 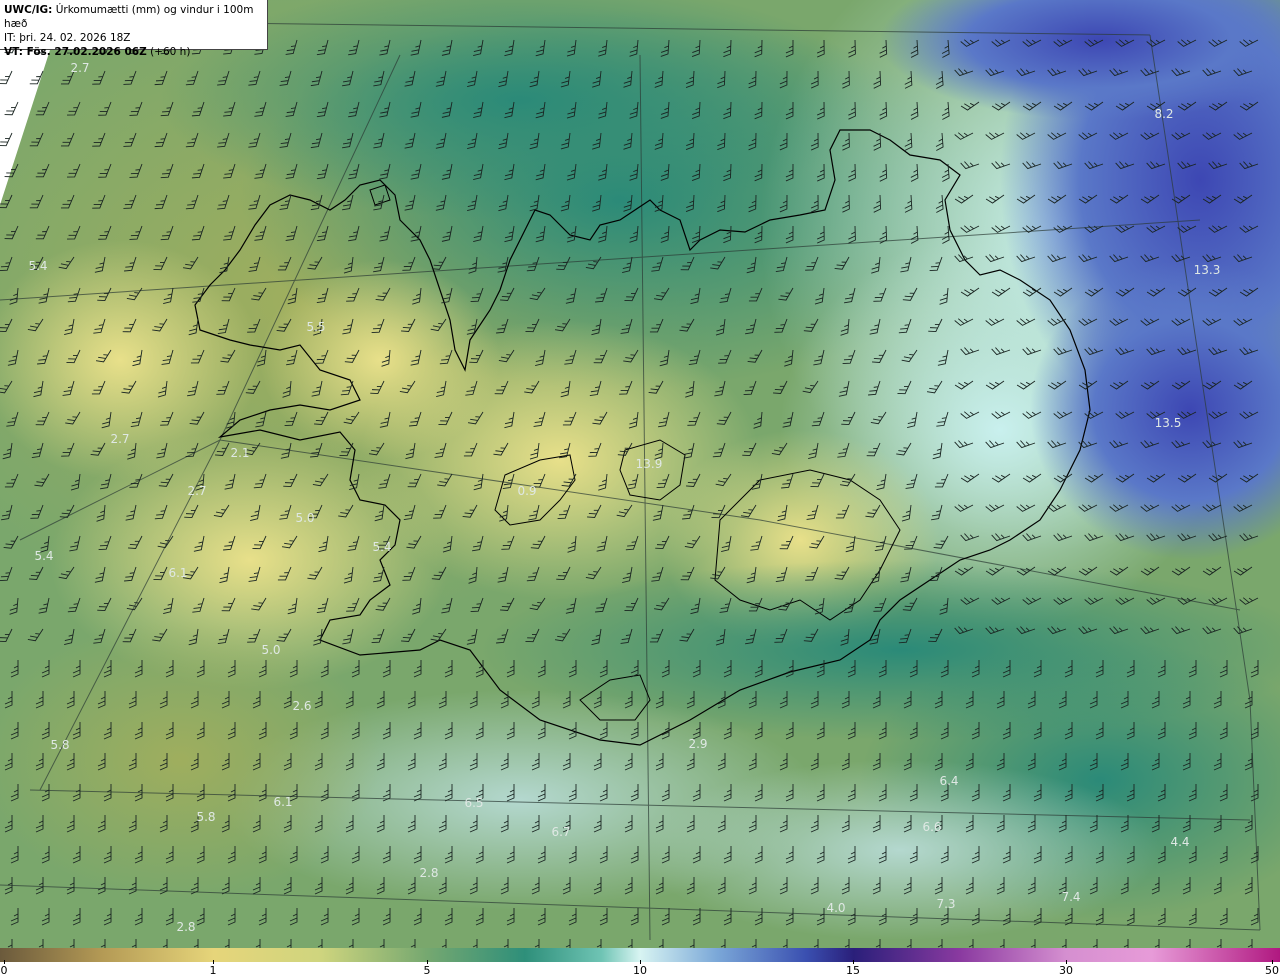 What do you see at coordinates (213, 970) in the screenshot?
I see `colorbar-tick-label: 1` at bounding box center [213, 970].